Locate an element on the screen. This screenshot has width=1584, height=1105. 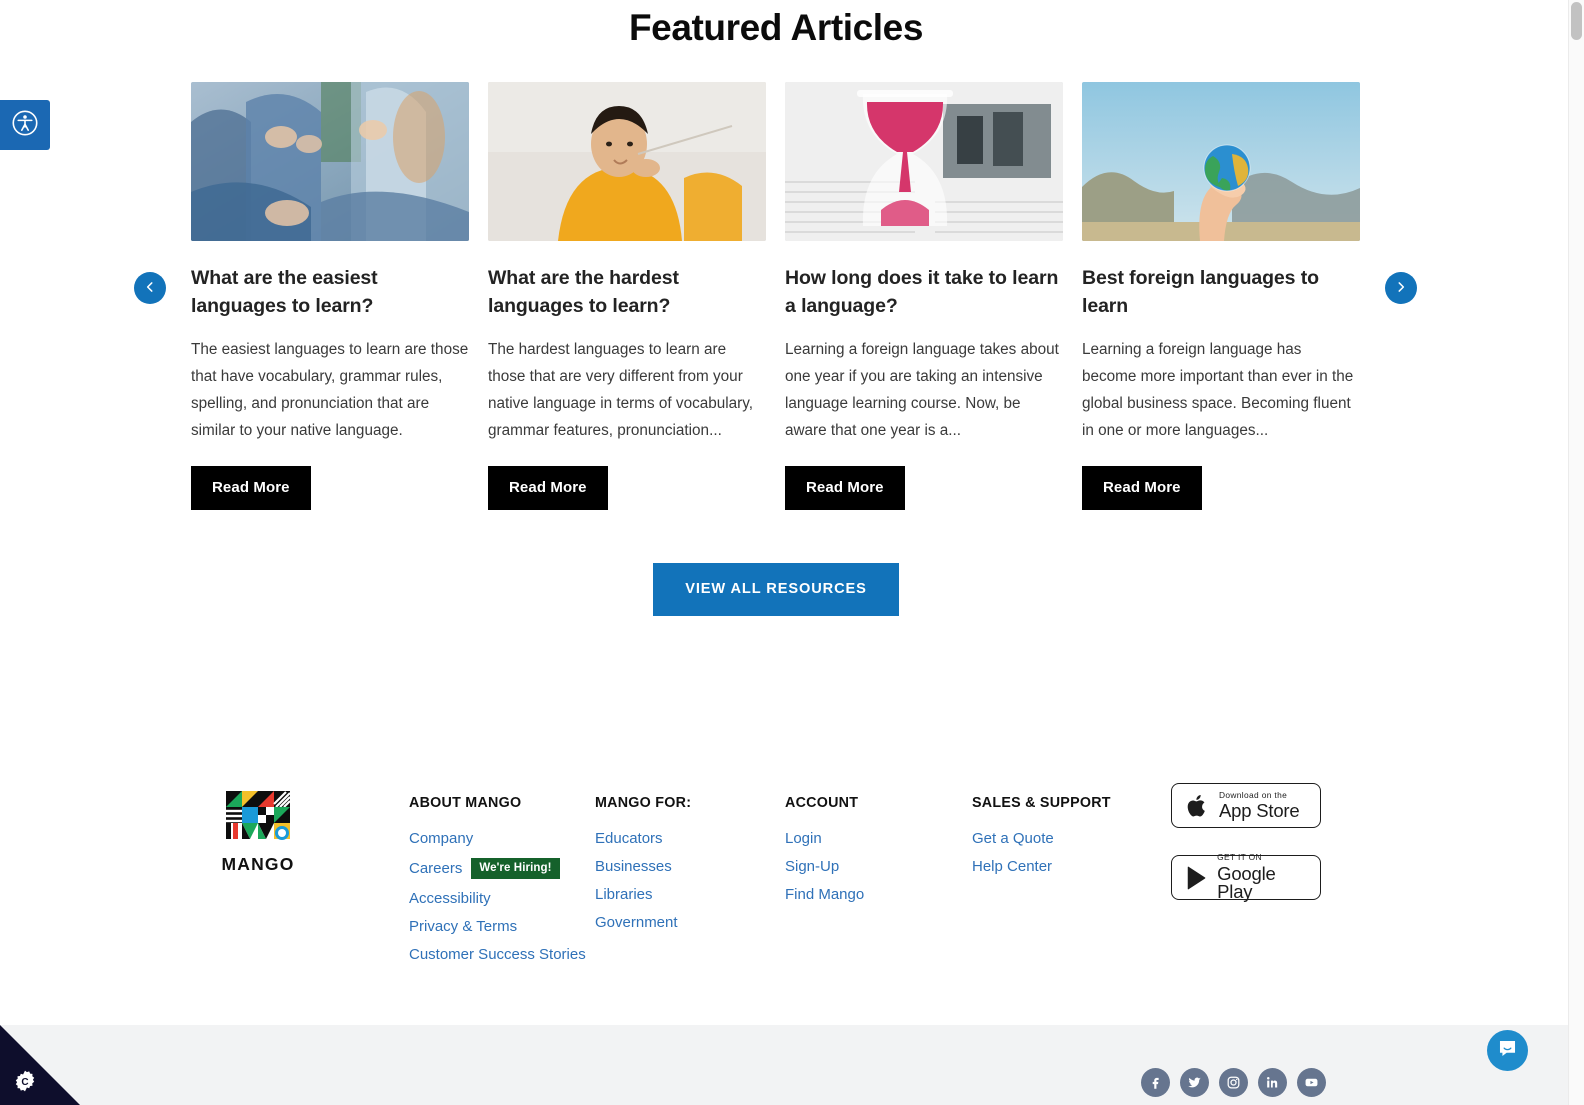
app-store-badge-text: Download on the App Store is located at coordinates (1259, 805).